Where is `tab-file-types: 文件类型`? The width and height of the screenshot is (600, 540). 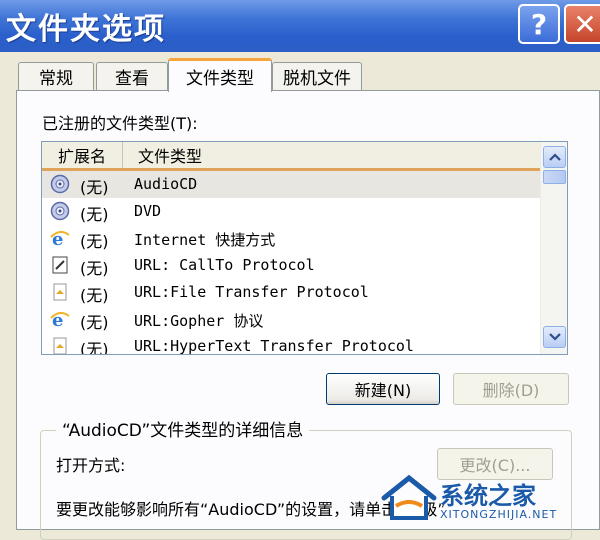
tab-file-types: 文件类型 is located at coordinates (220, 75).